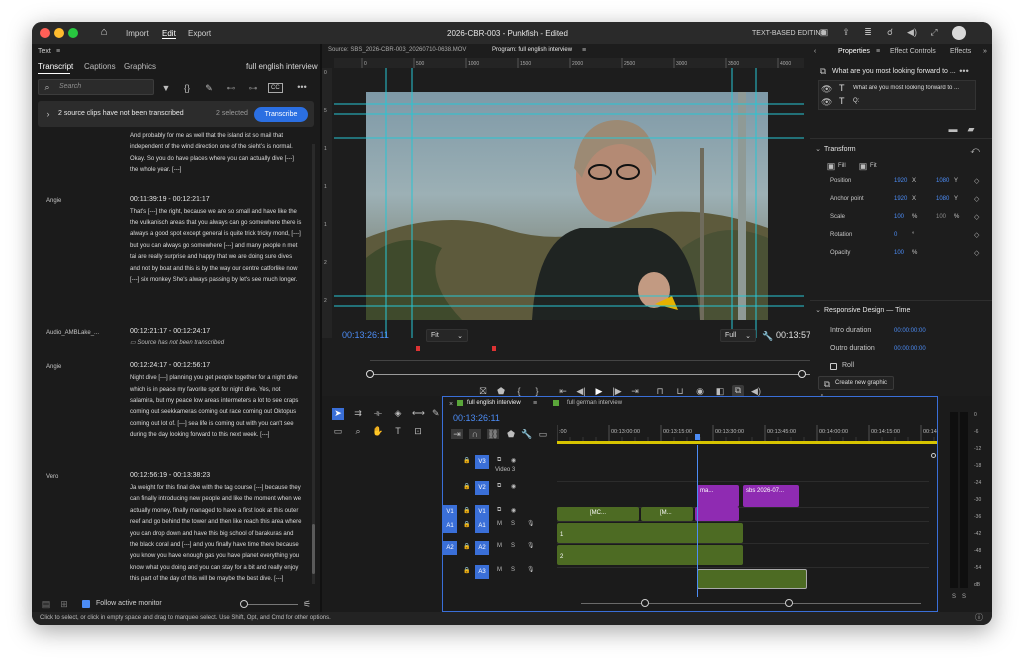  What do you see at coordinates (55, 66) in the screenshot?
I see `tab-transcript: Transcript` at bounding box center [55, 66].